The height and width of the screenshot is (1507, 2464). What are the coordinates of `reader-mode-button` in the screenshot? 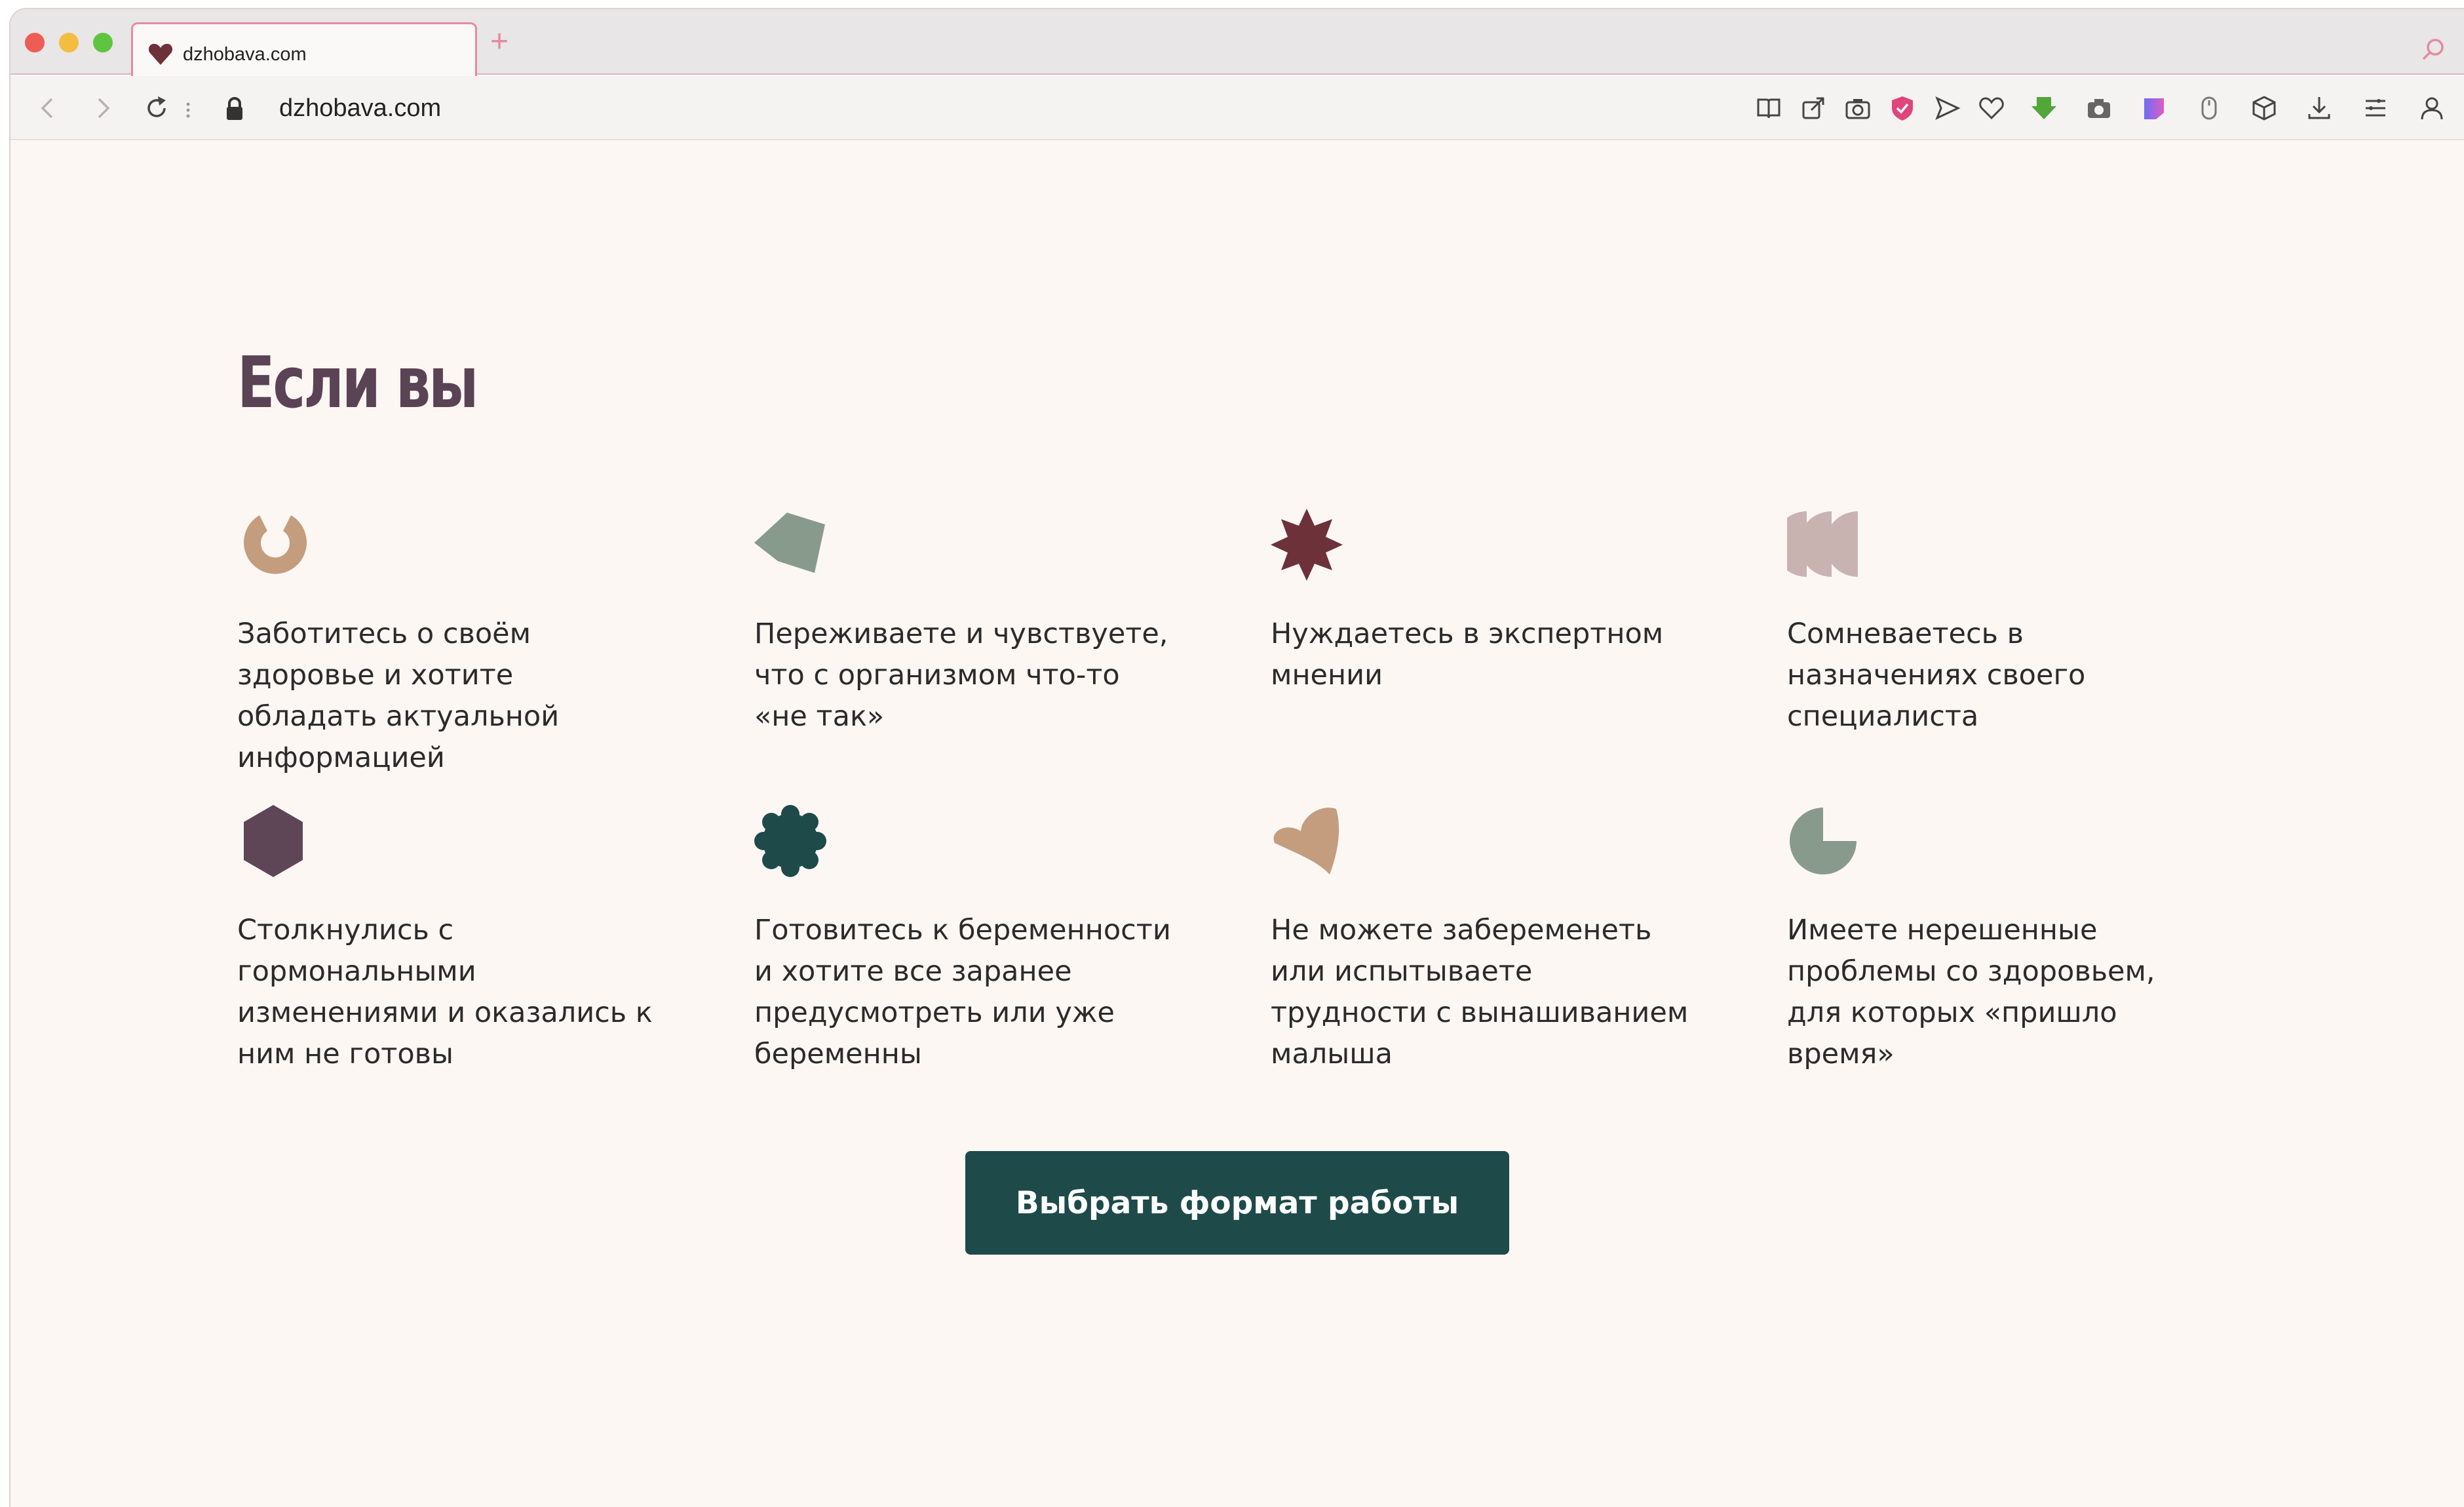 It's located at (1768, 108).